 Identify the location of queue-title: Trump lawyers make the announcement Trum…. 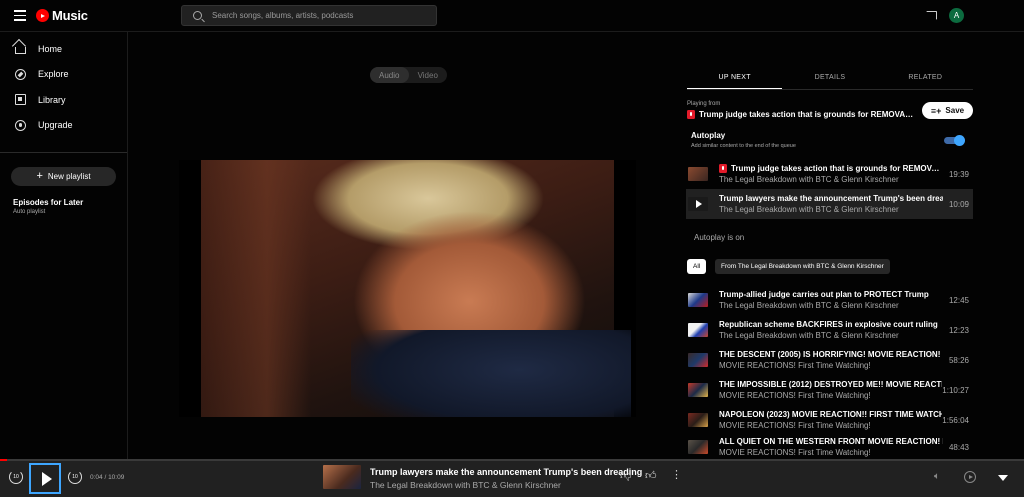
(831, 198).